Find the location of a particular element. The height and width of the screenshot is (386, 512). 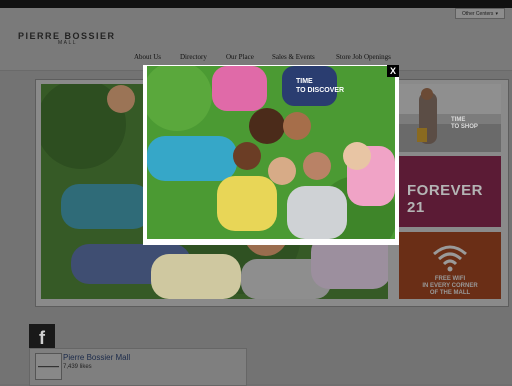

nav-our-place: Our Place is located at coordinates (240, 57).